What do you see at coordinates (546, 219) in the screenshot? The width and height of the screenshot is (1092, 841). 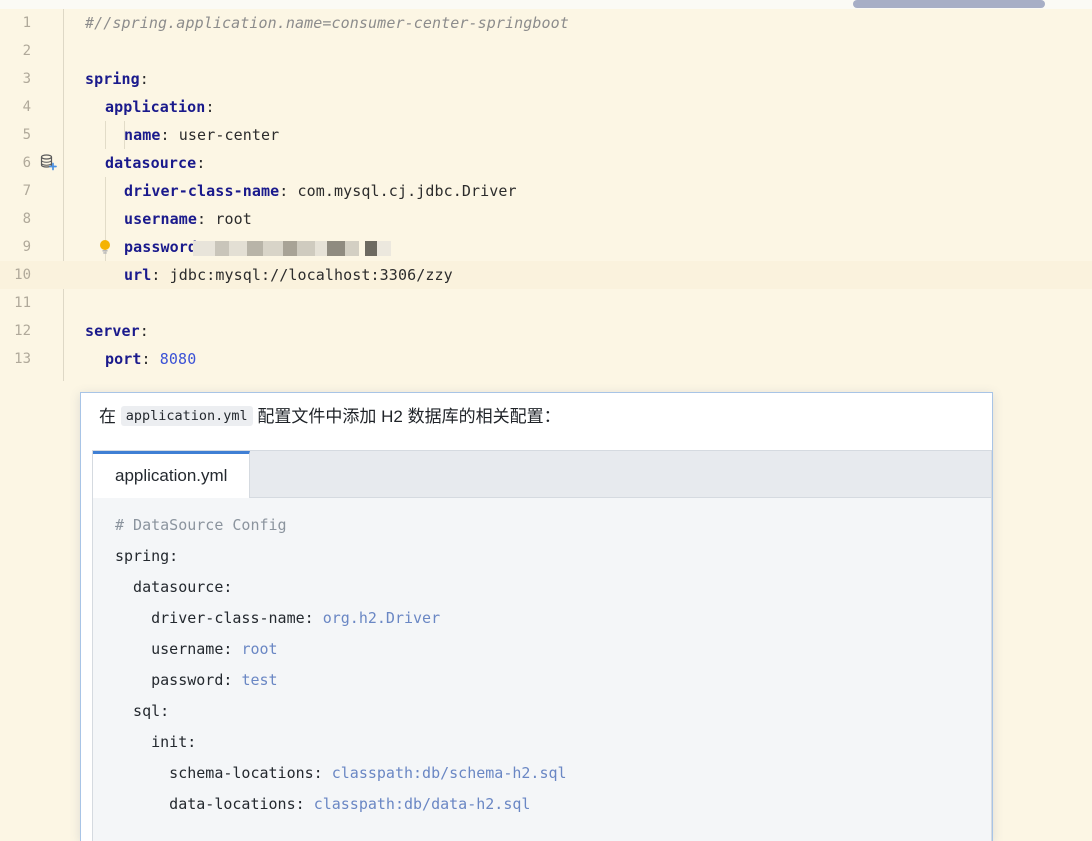 I see `editor-line: 8 username: root` at bounding box center [546, 219].